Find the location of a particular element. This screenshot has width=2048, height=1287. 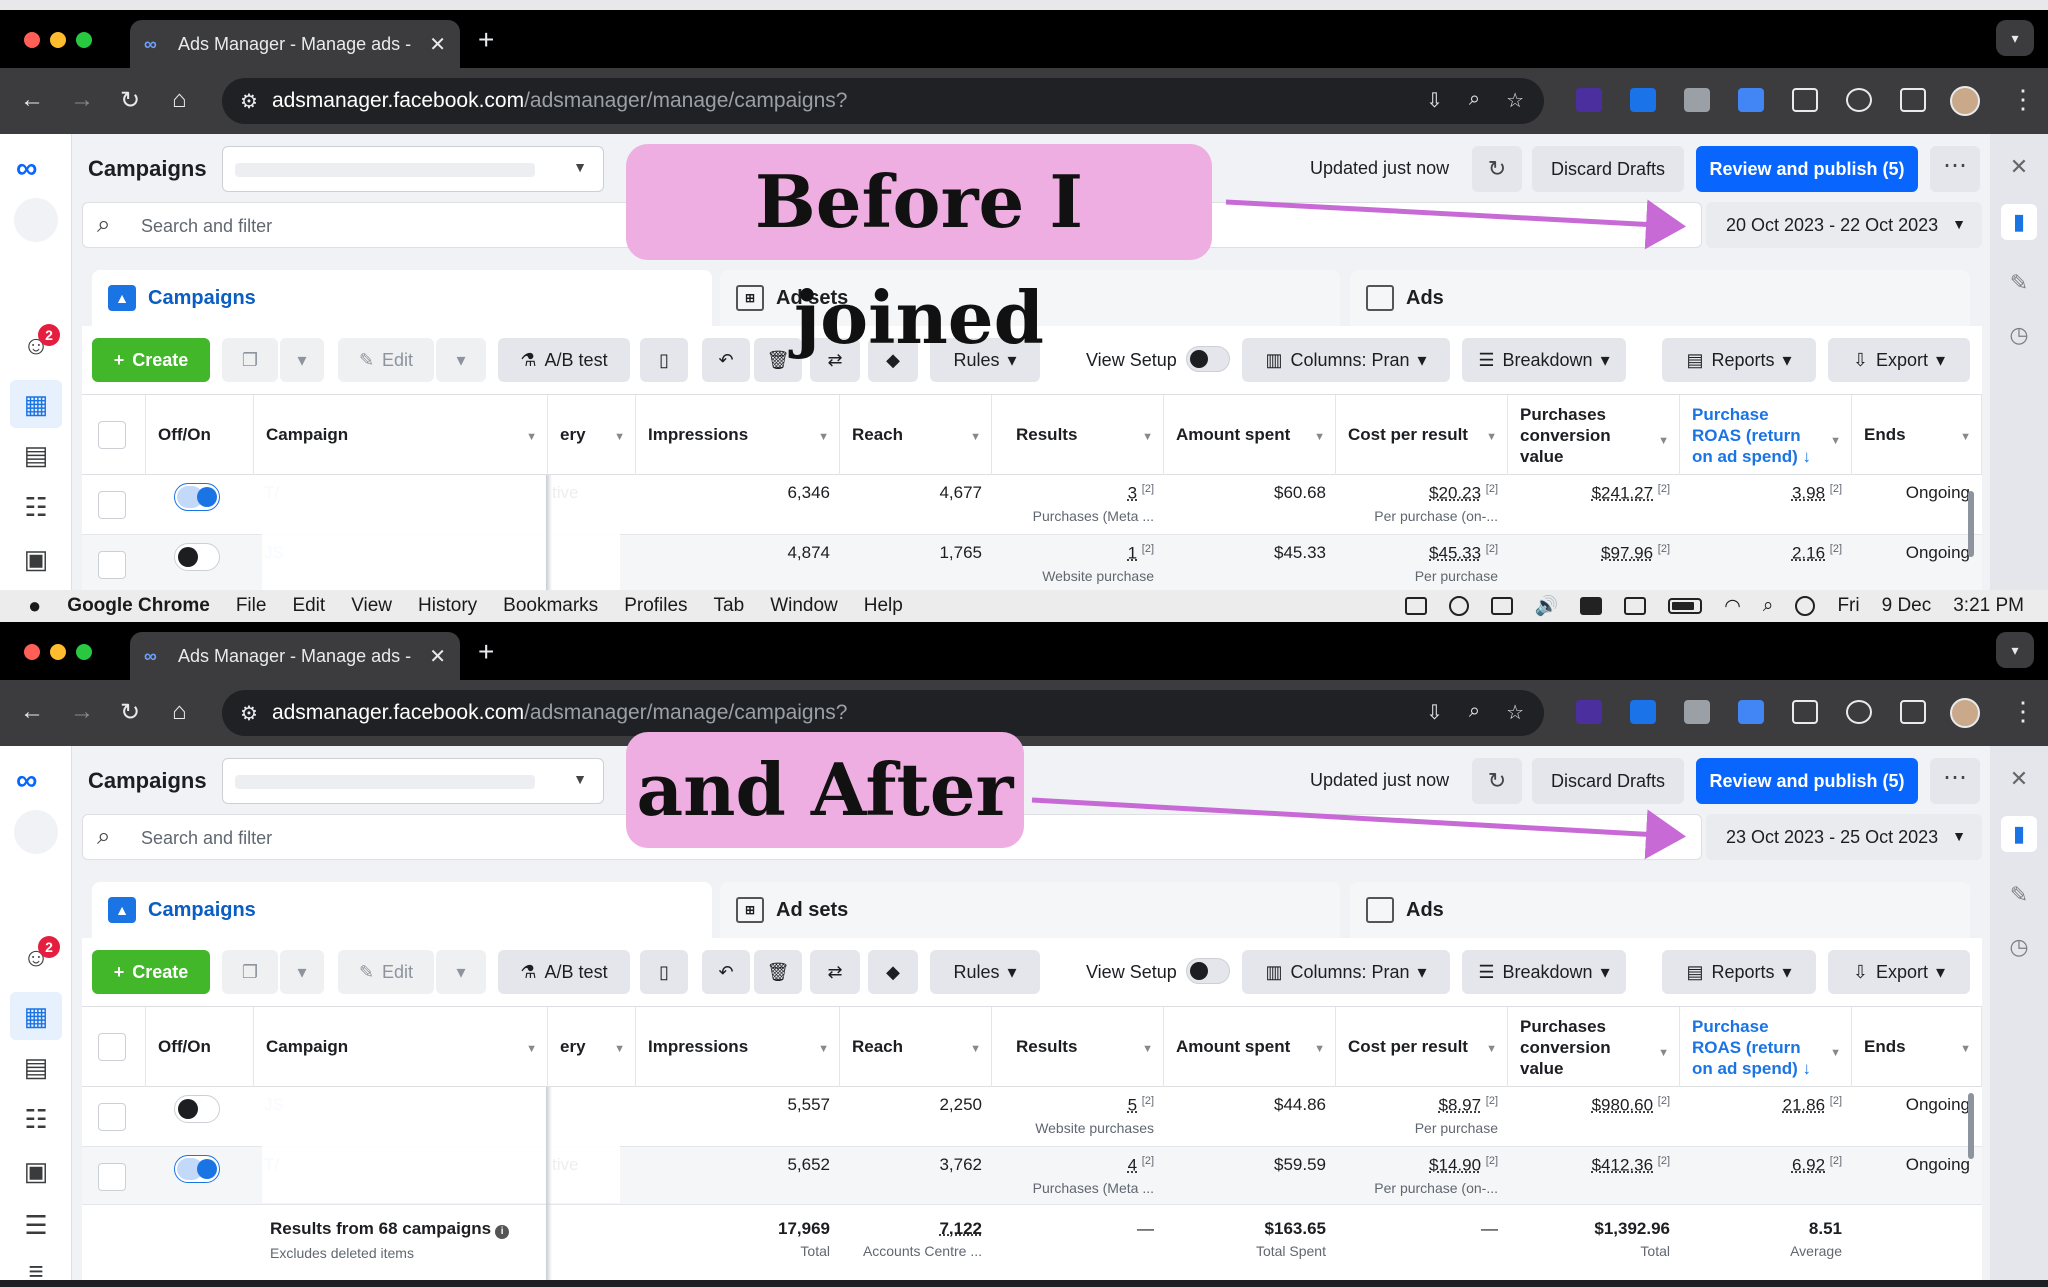

more-options-button: ⋯ is located at coordinates (1955, 169).